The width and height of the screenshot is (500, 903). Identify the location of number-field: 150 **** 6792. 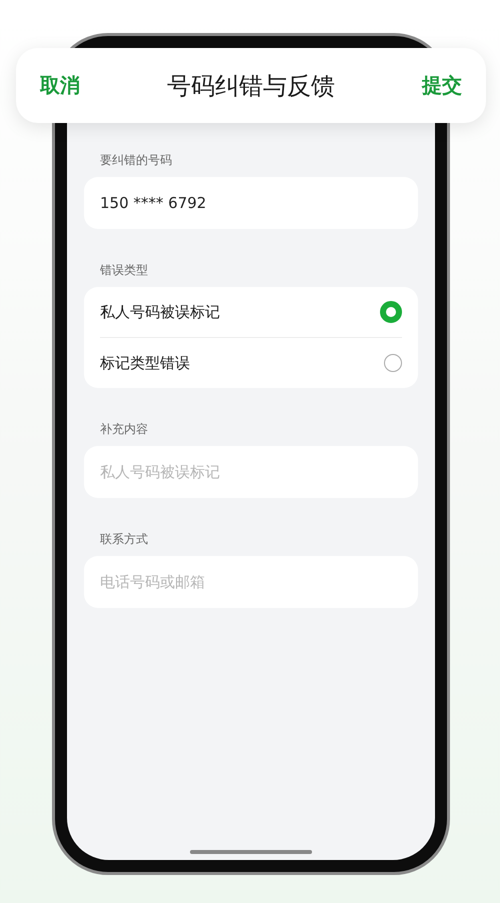
(251, 203).